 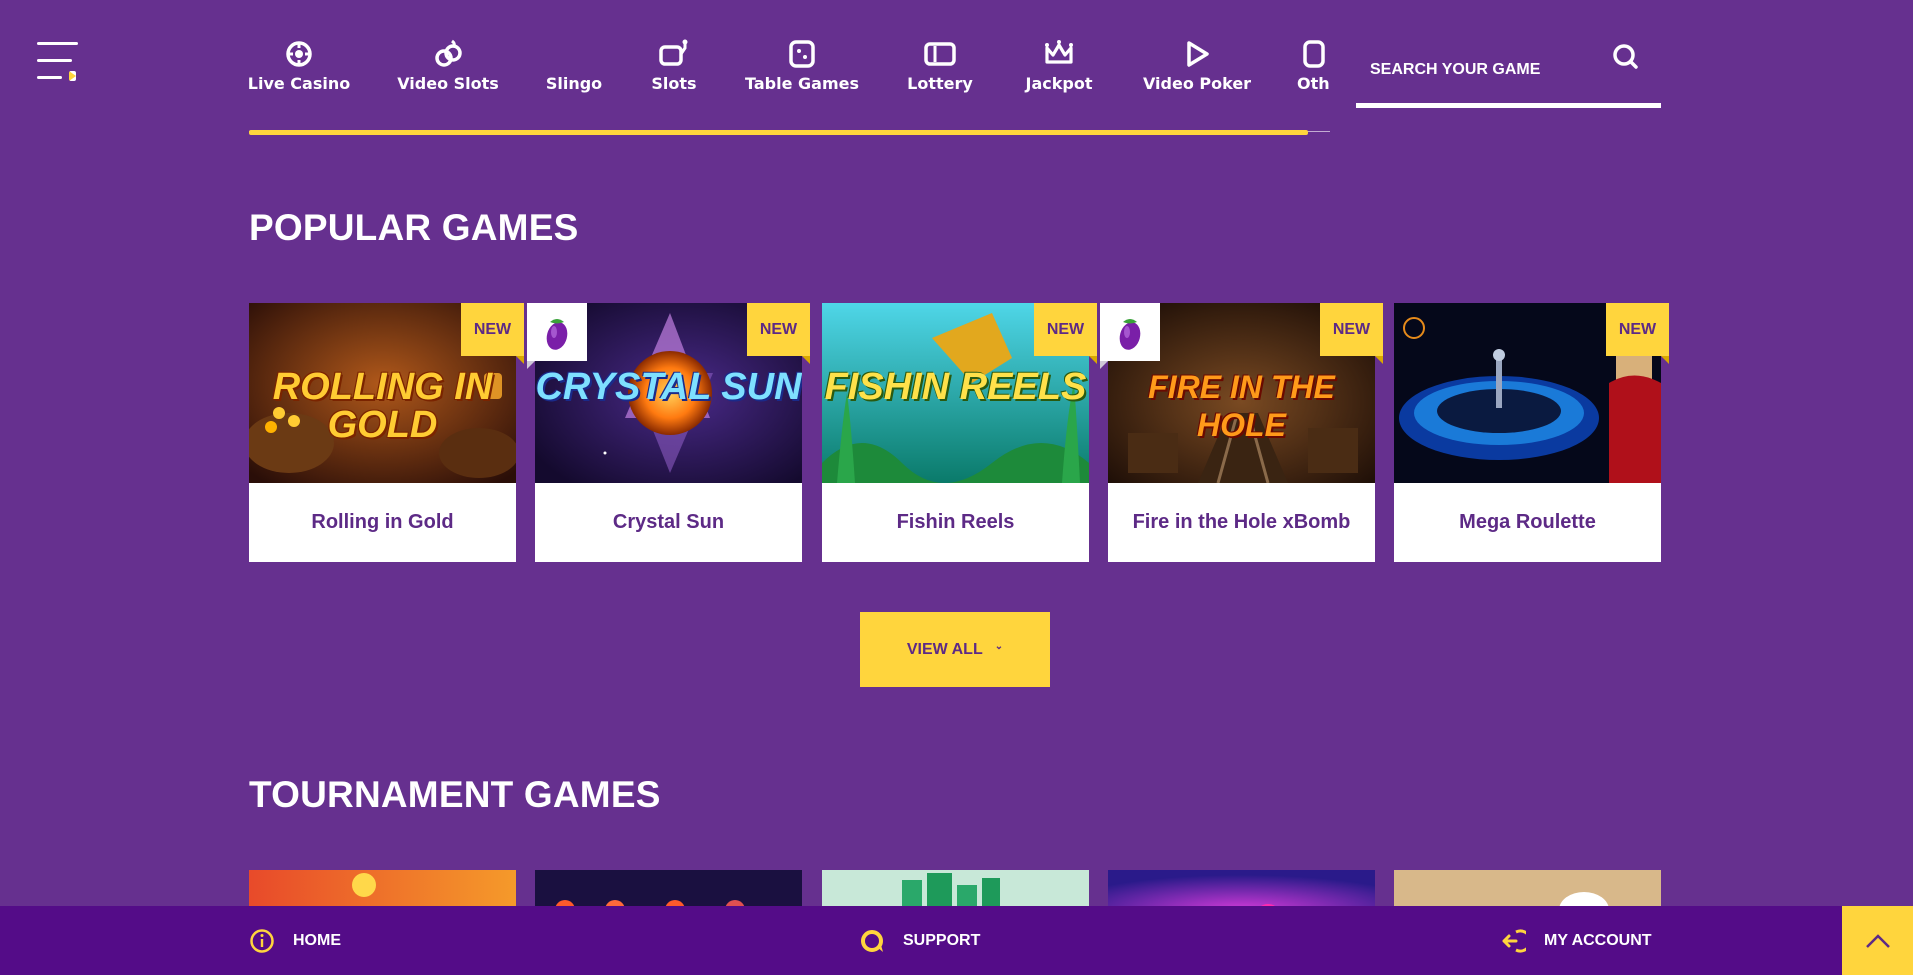 What do you see at coordinates (414, 227) in the screenshot?
I see `section-title-popular: POPULAR GAMES` at bounding box center [414, 227].